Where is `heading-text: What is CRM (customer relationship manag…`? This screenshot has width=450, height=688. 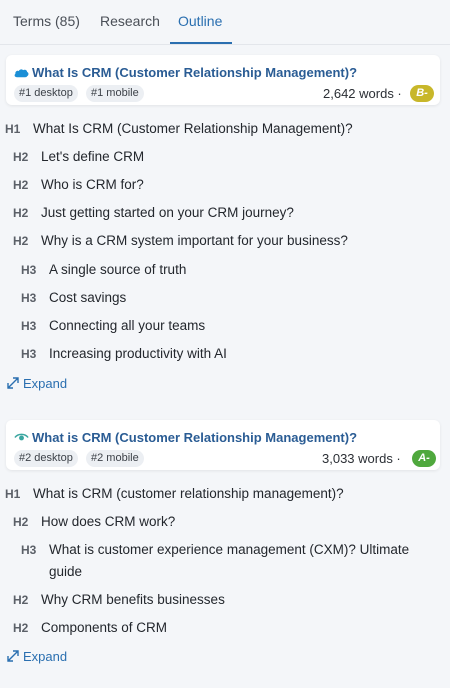
heading-text: What is CRM (customer relationship manag… is located at coordinates (188, 493).